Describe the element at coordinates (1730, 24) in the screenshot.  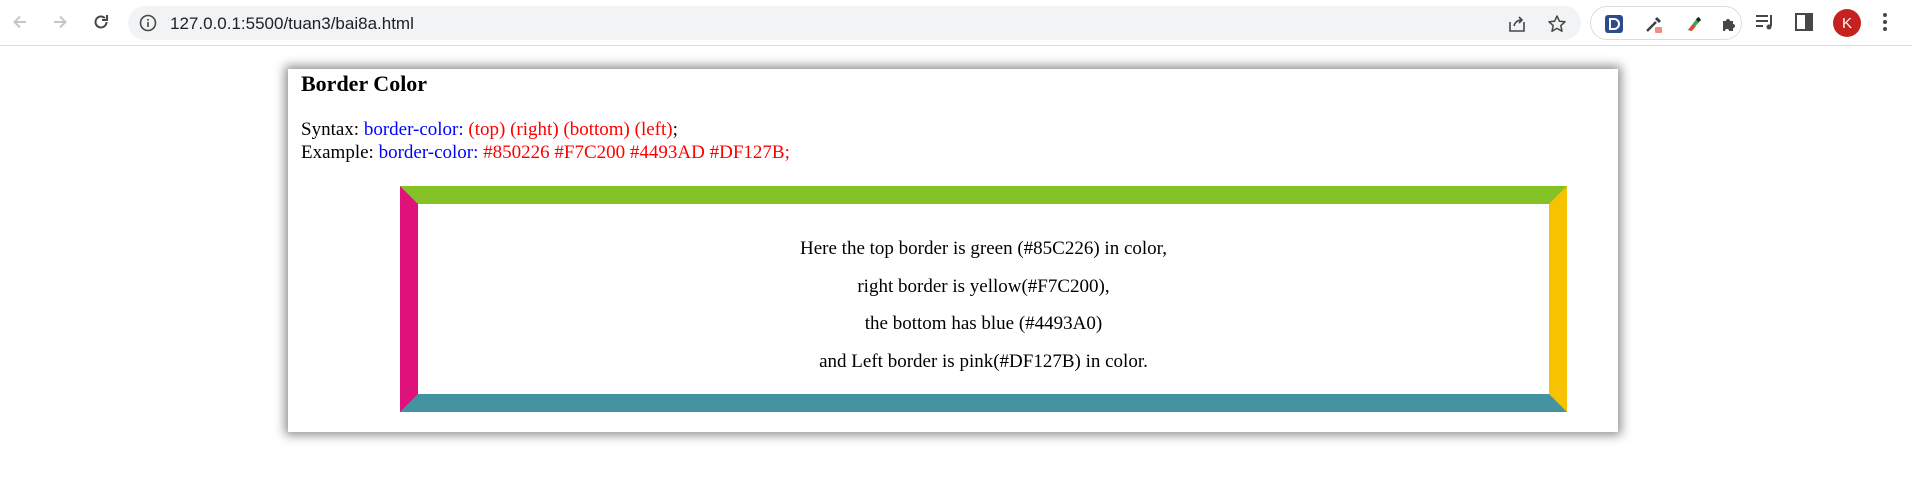
I see `puzzle-icon` at that location.